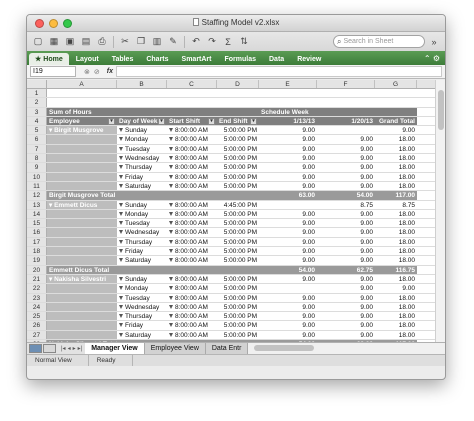 The image size is (474, 421). I want to click on day-of-week: Monday, so click(142, 139).